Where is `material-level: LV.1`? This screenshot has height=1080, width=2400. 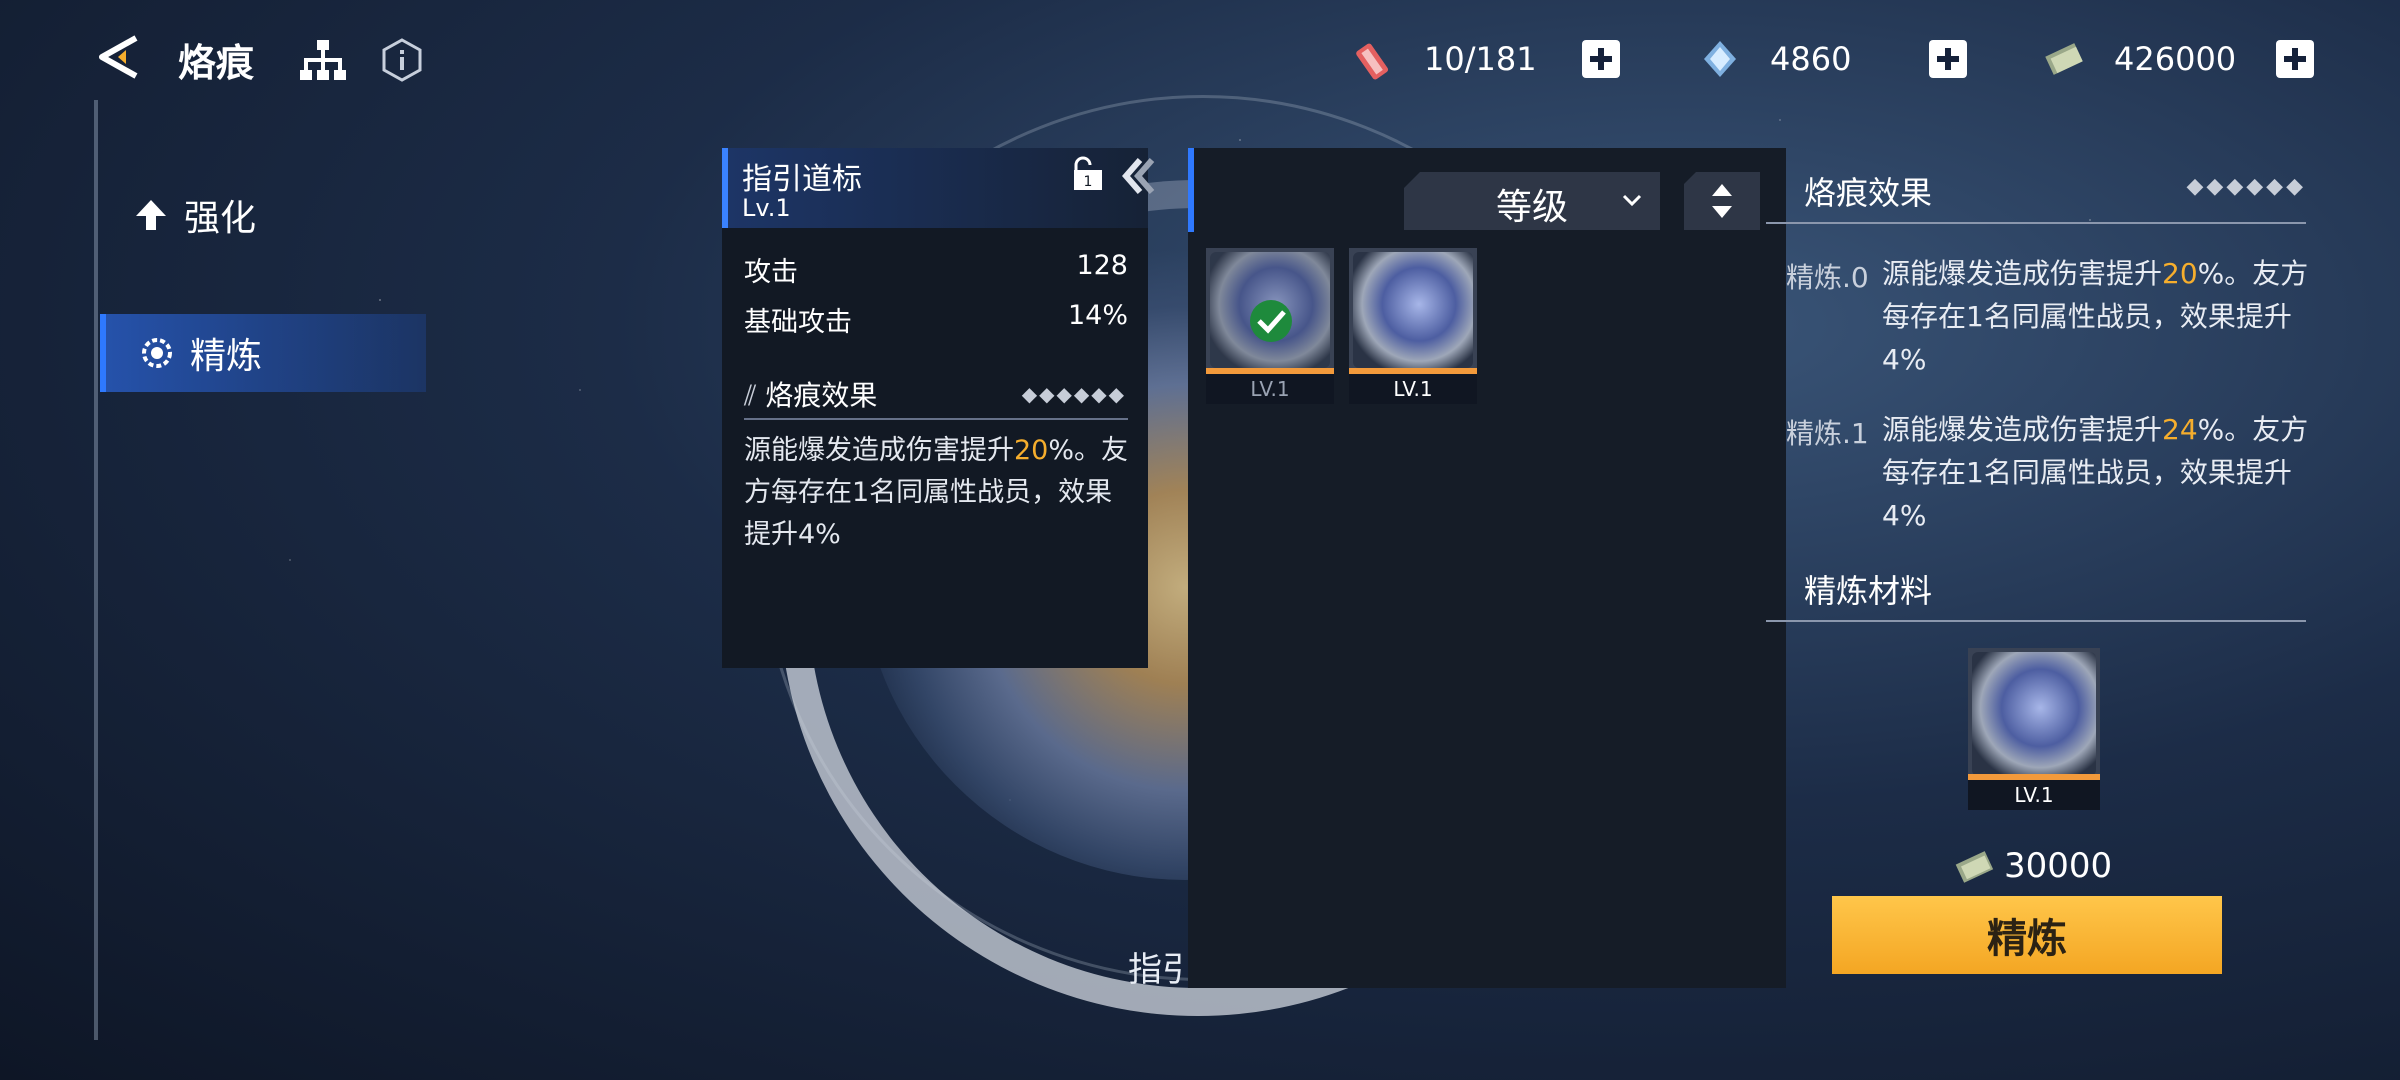 material-level: LV.1 is located at coordinates (2034, 795).